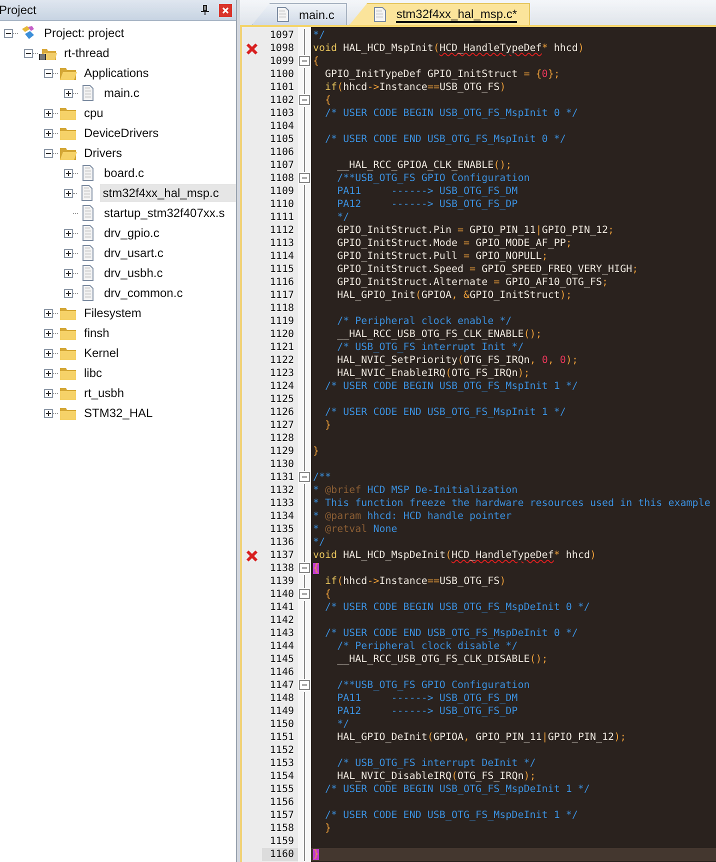 This screenshot has height=862, width=716. I want to click on code-line: /* USER CODE BEGIN USB_OTG_FS_MspInit 0 */, so click(451, 113).